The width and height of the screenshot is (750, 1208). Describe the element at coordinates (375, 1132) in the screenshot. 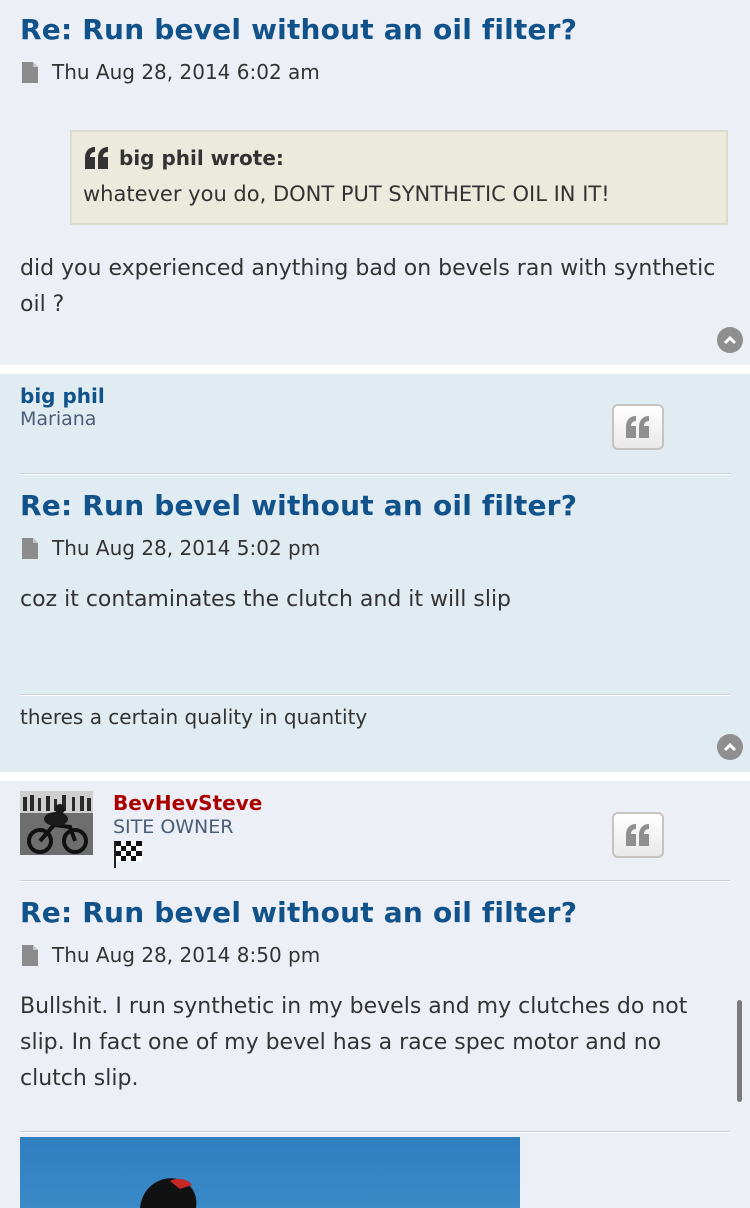

I see `content-divider` at that location.